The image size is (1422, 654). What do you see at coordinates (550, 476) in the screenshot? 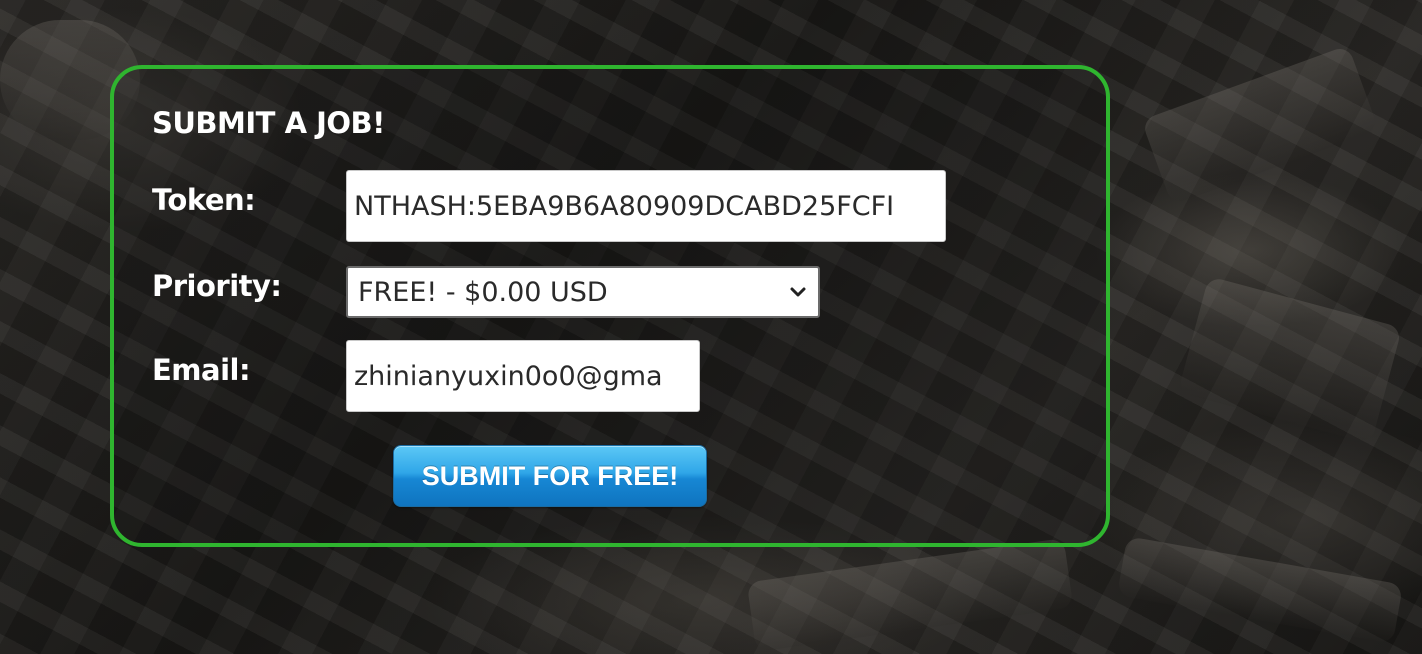
I see `submit-button: SUBMIT FOR FREE!` at bounding box center [550, 476].